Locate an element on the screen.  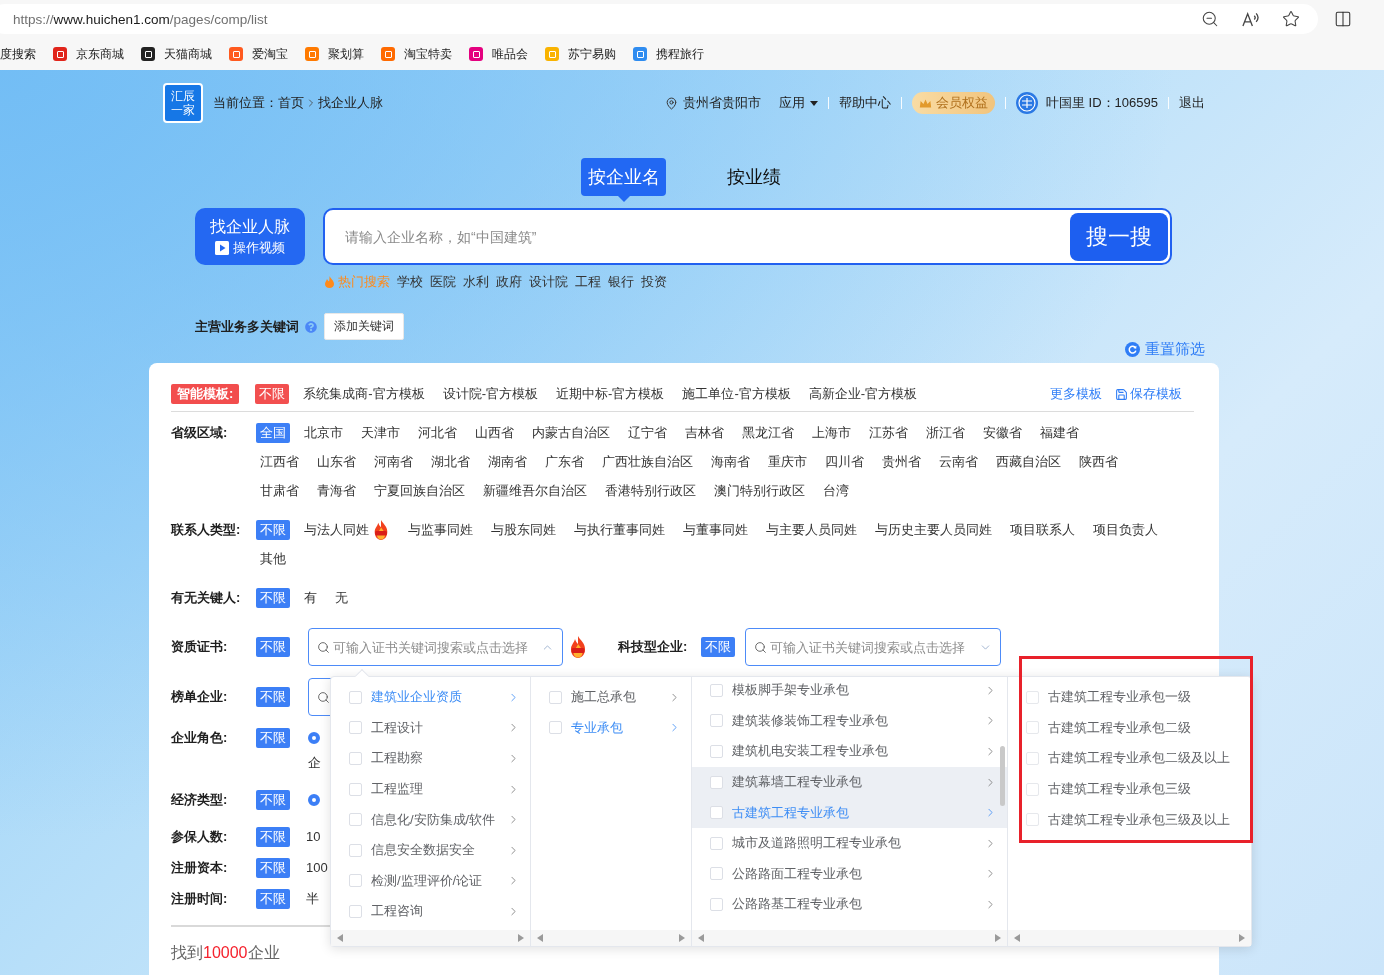
filter-option: 天津市 is located at coordinates (380, 432).